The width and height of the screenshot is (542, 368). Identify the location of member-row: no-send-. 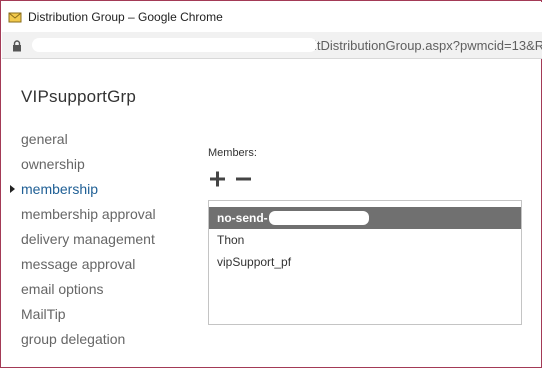
(365, 218).